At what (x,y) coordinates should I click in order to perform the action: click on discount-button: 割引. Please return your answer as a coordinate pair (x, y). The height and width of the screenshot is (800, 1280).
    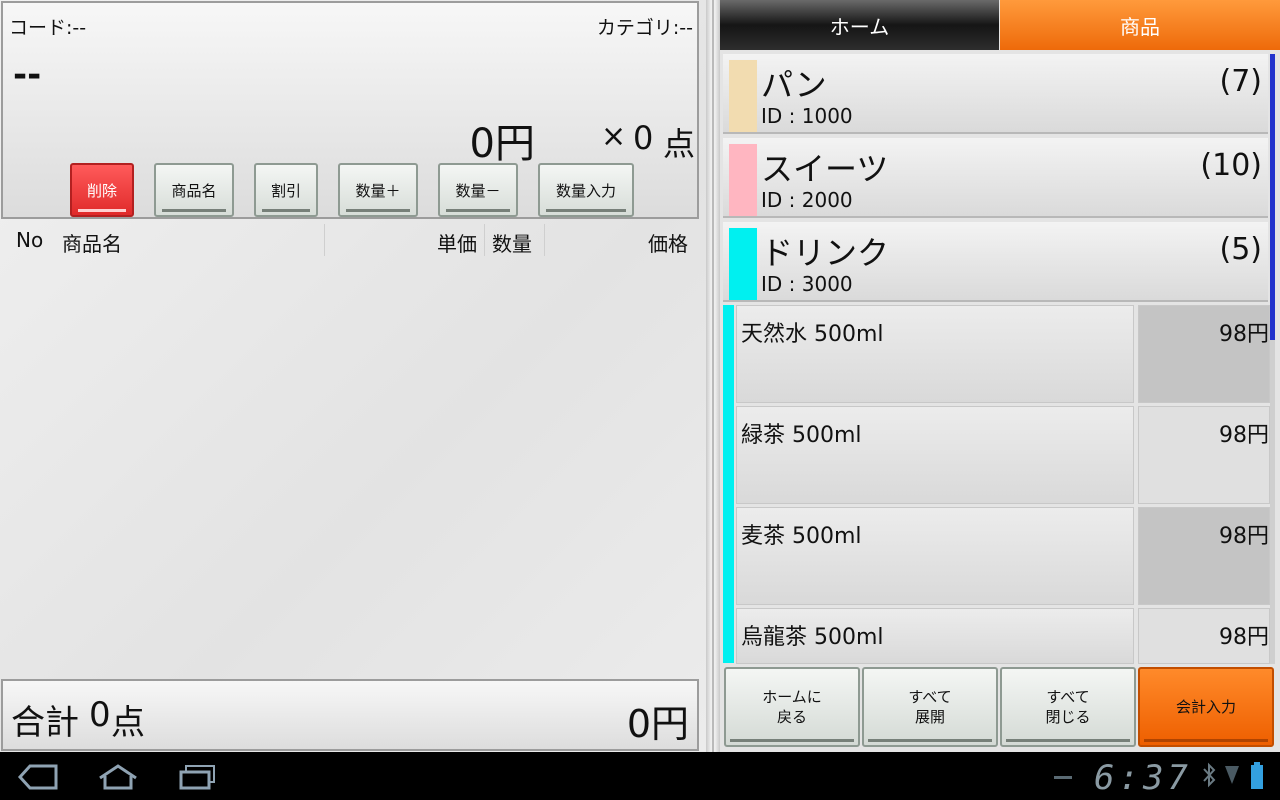
    Looking at the image, I should click on (286, 190).